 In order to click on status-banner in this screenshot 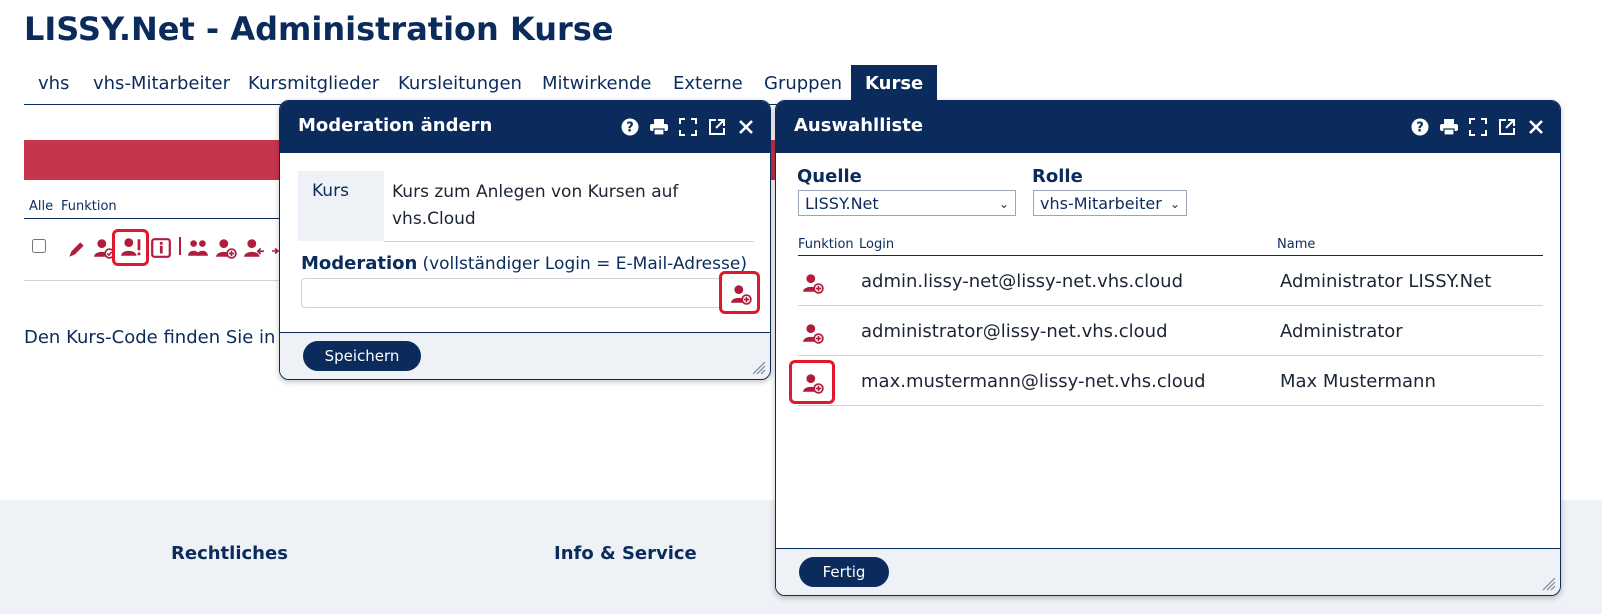, I will do `click(154, 160)`.